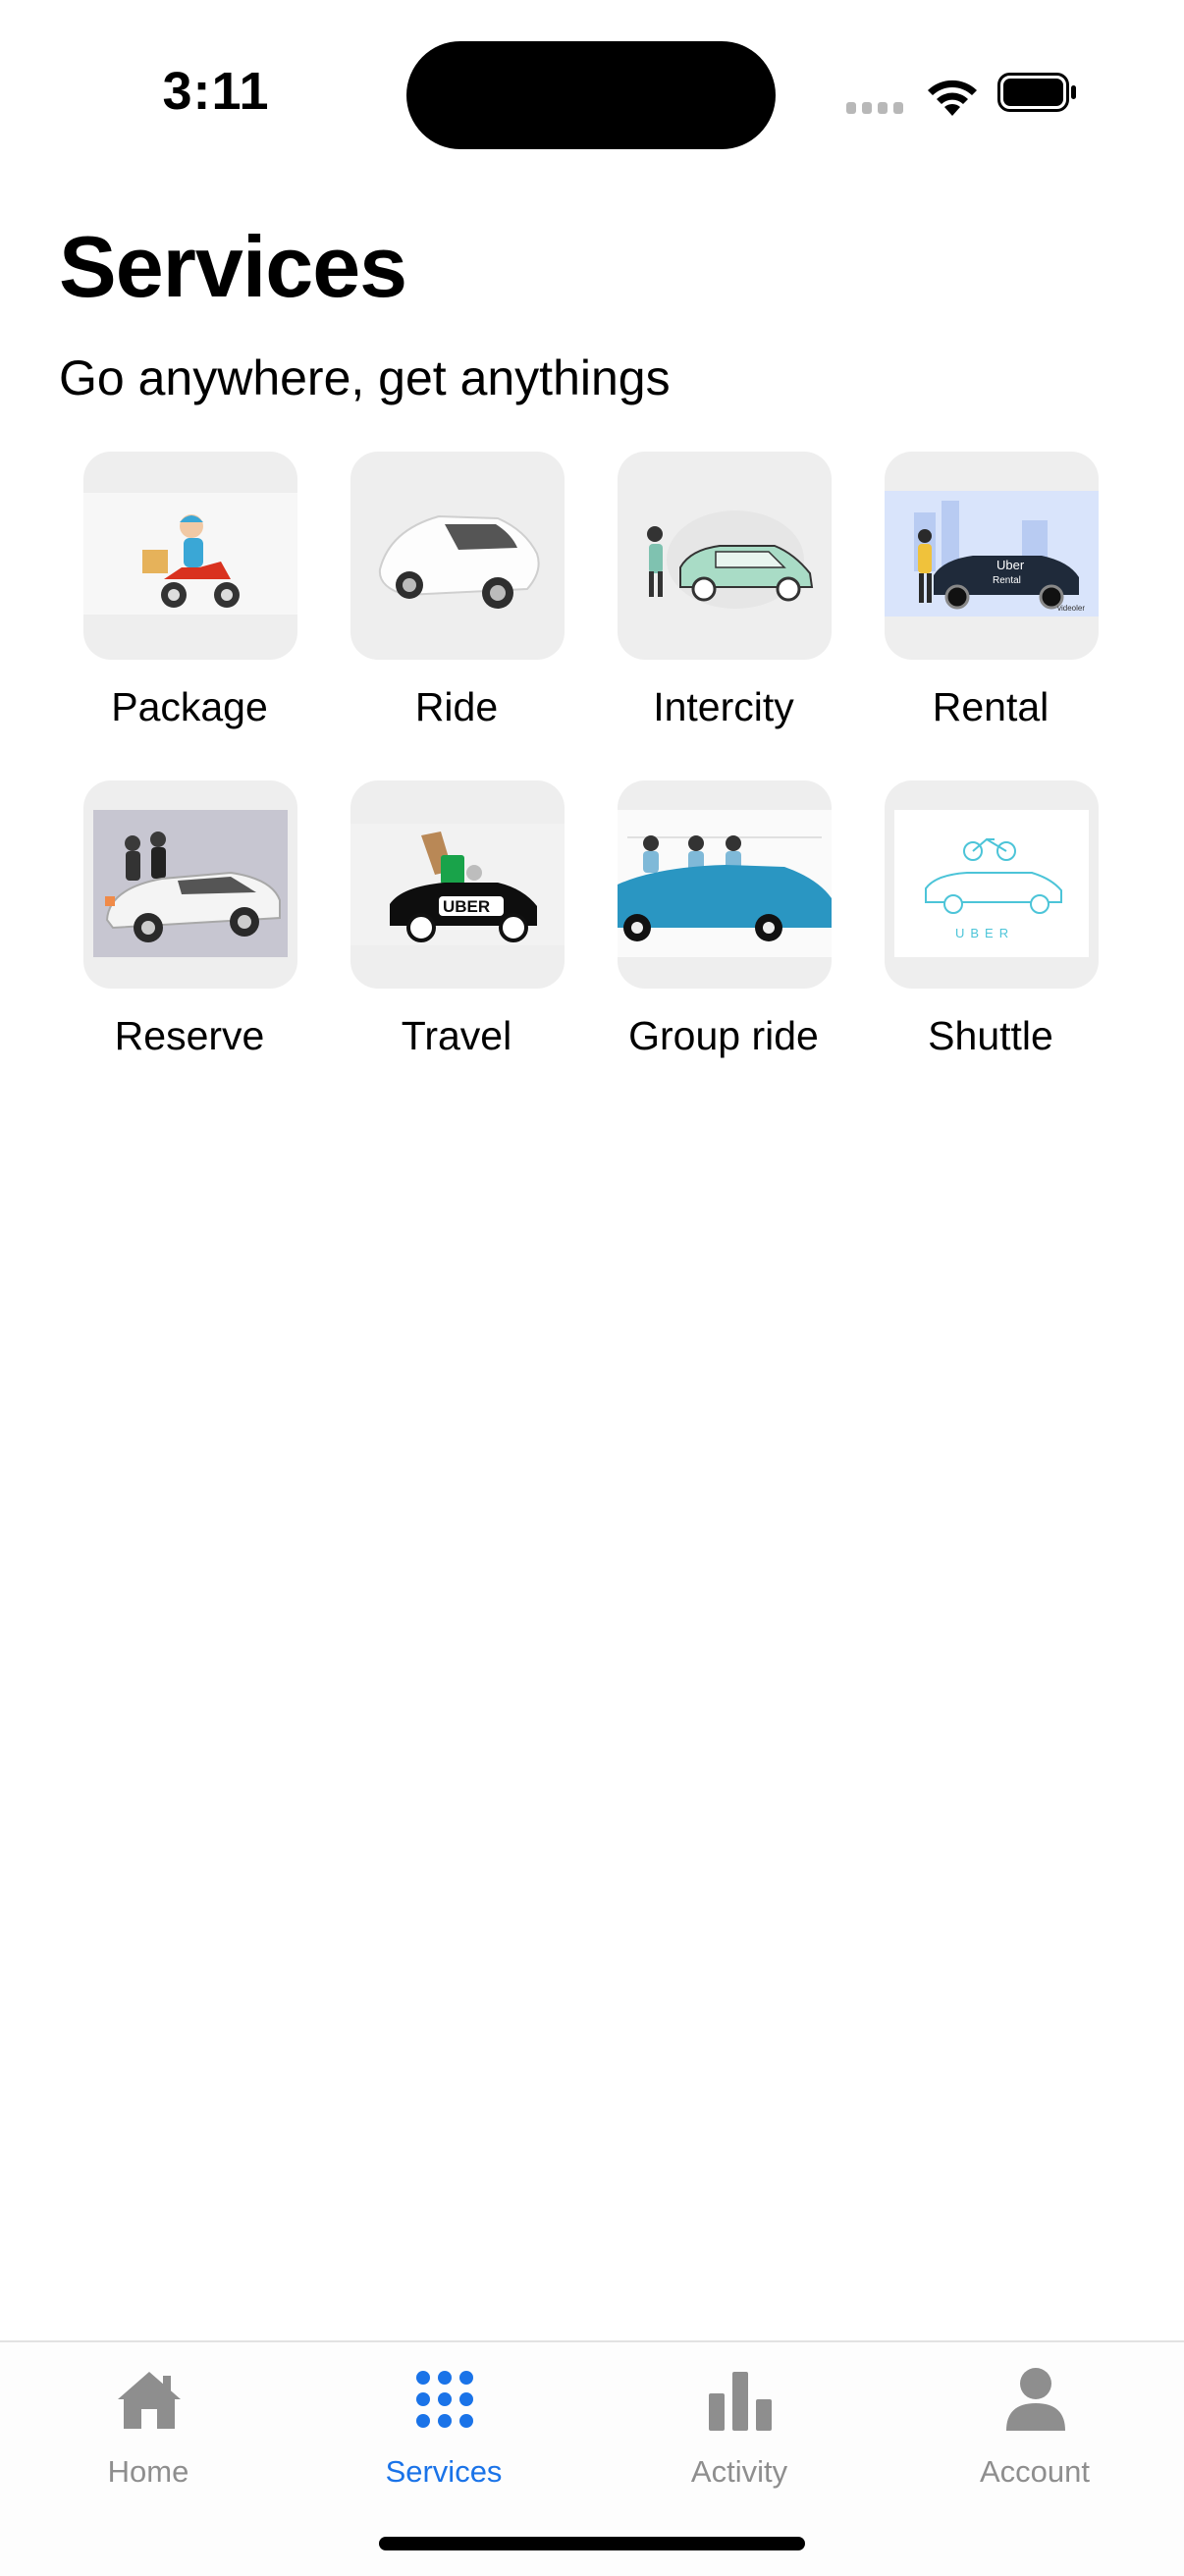  I want to click on cellular-signal-icon, so click(875, 109).